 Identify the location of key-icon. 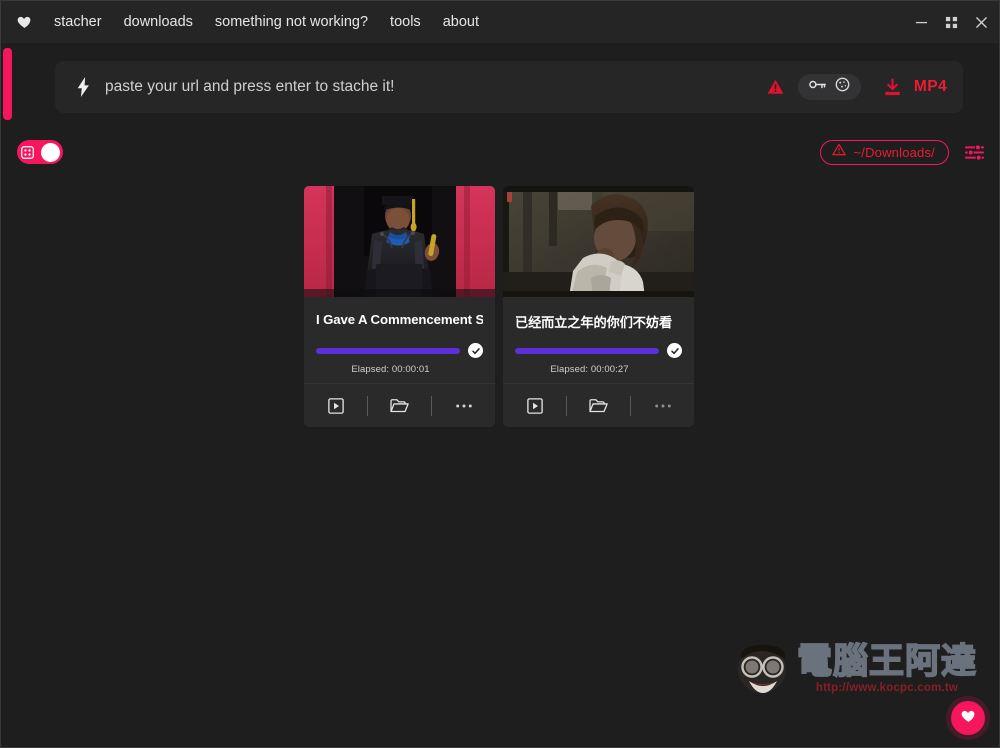
(817, 87).